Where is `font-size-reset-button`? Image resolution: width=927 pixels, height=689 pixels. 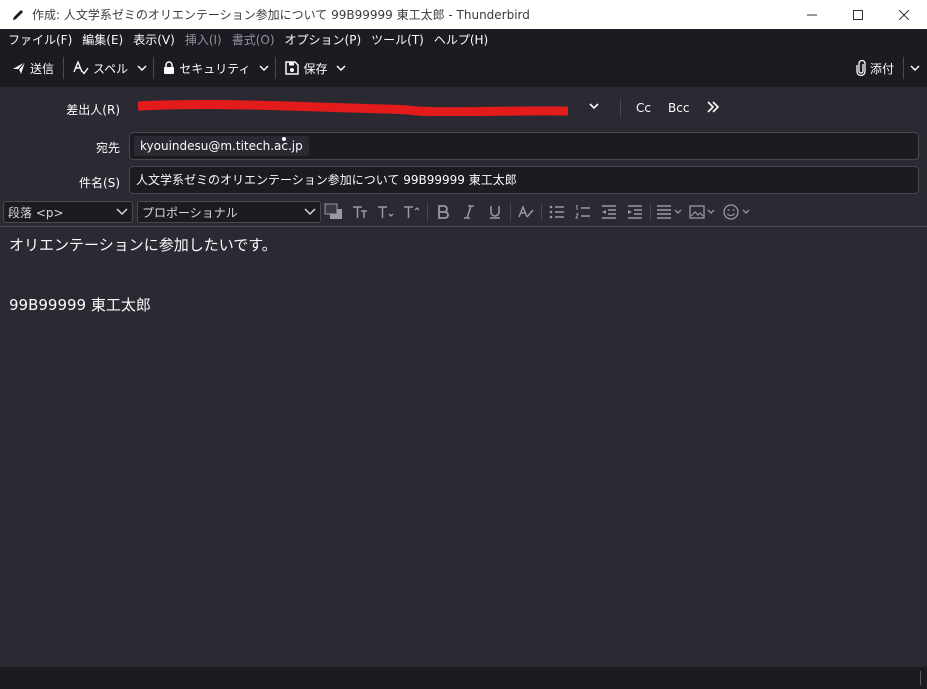 font-size-reset-button is located at coordinates (360, 212).